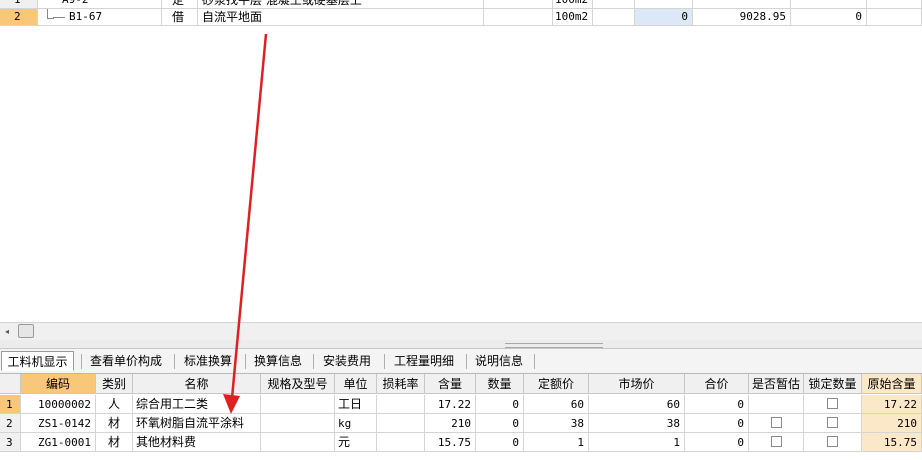  I want to click on resource-code: ZS1-0142, so click(58, 423).